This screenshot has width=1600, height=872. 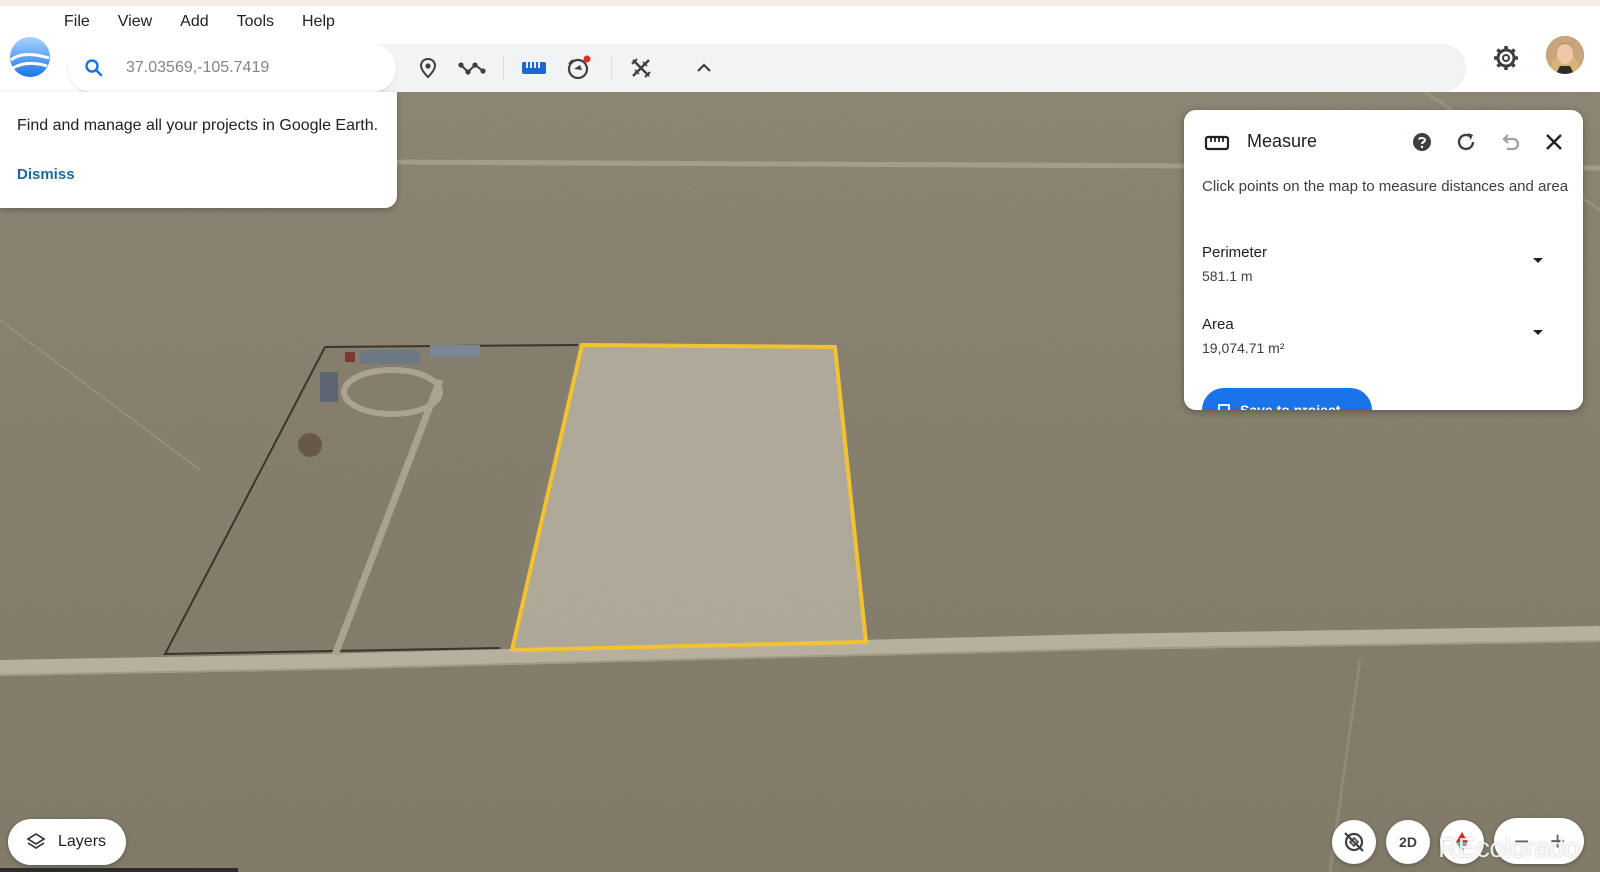 I want to click on help-button, so click(x=1422, y=142).